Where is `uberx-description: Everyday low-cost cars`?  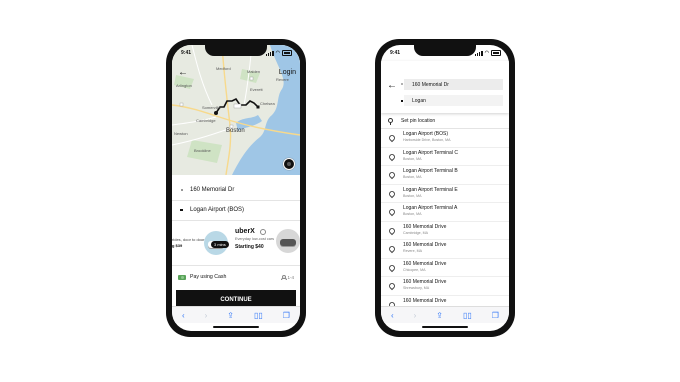
uberx-description: Everyday low-cost cars is located at coordinates (255, 239).